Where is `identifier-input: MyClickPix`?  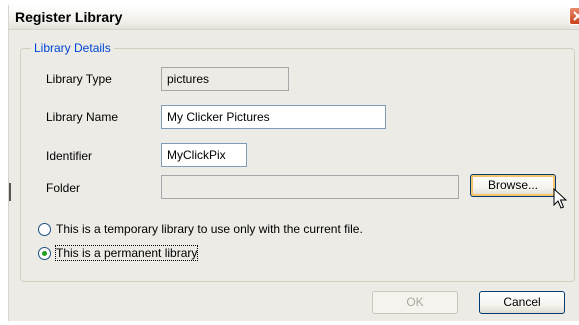
identifier-input: MyClickPix is located at coordinates (204, 155).